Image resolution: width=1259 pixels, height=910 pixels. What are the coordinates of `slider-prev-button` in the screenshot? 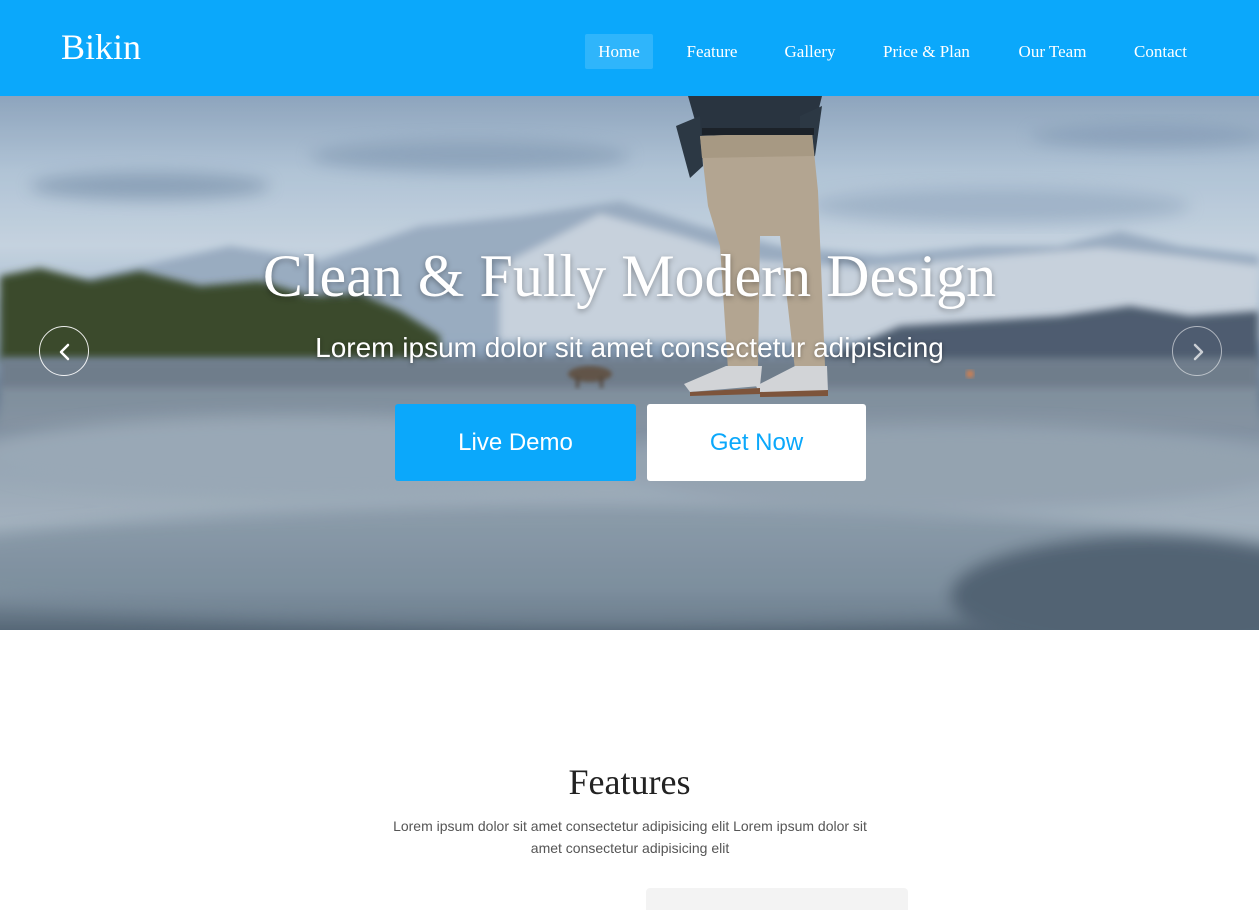 It's located at (64, 351).